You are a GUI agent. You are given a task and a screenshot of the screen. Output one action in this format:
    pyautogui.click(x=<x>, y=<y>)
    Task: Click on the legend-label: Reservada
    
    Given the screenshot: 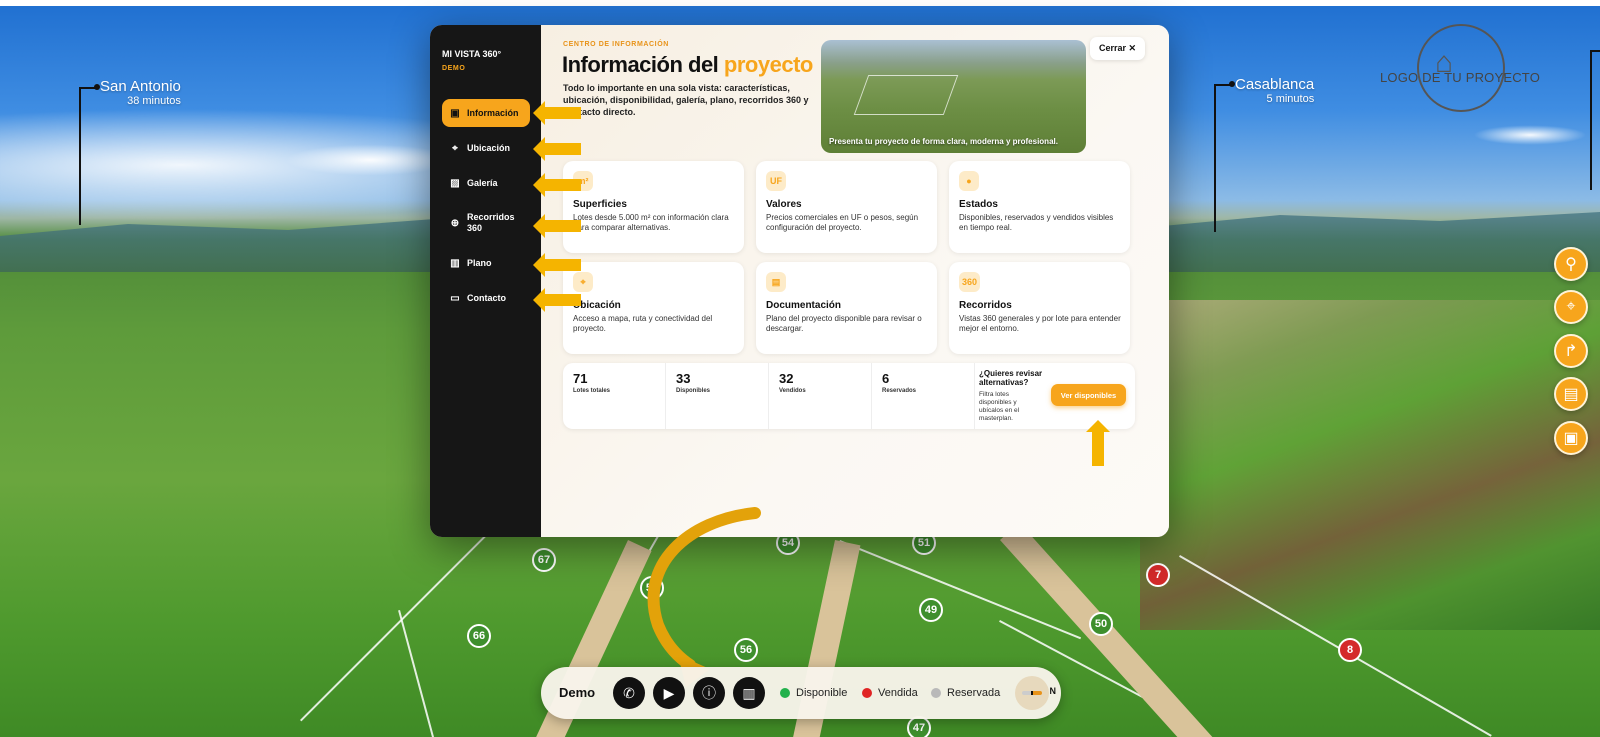 What is the action you would take?
    pyautogui.click(x=974, y=693)
    